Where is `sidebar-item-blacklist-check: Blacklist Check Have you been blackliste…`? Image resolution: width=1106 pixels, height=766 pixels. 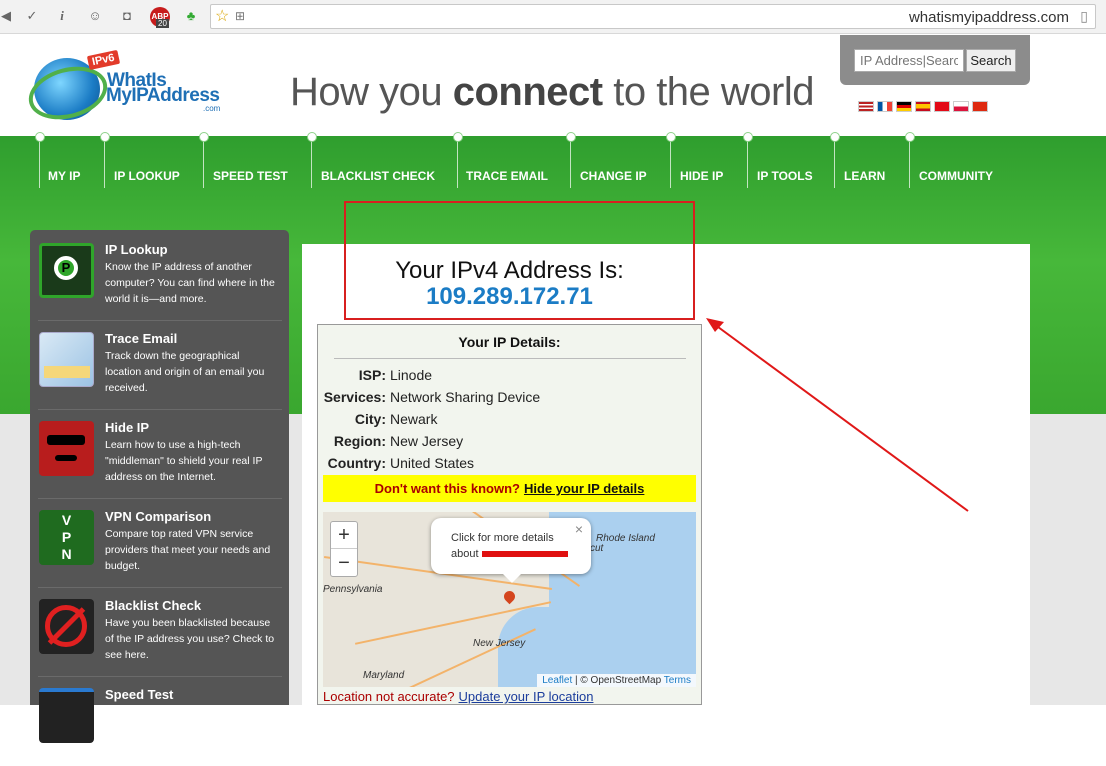 sidebar-item-blacklist-check: Blacklist Check Have you been blackliste… is located at coordinates (160, 633).